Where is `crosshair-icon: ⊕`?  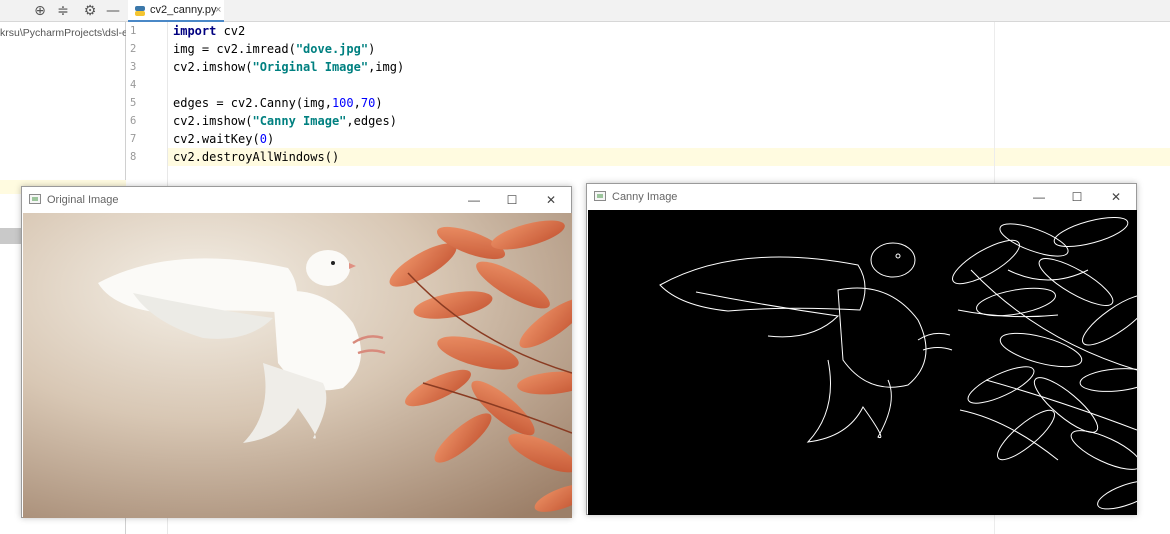 crosshair-icon: ⊕ is located at coordinates (40, 11).